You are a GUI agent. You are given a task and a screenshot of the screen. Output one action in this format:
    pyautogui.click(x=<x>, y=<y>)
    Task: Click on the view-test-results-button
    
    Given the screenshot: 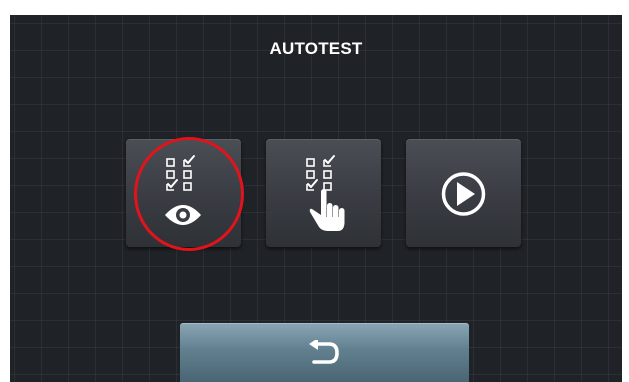 What is the action you would take?
    pyautogui.click(x=183, y=193)
    